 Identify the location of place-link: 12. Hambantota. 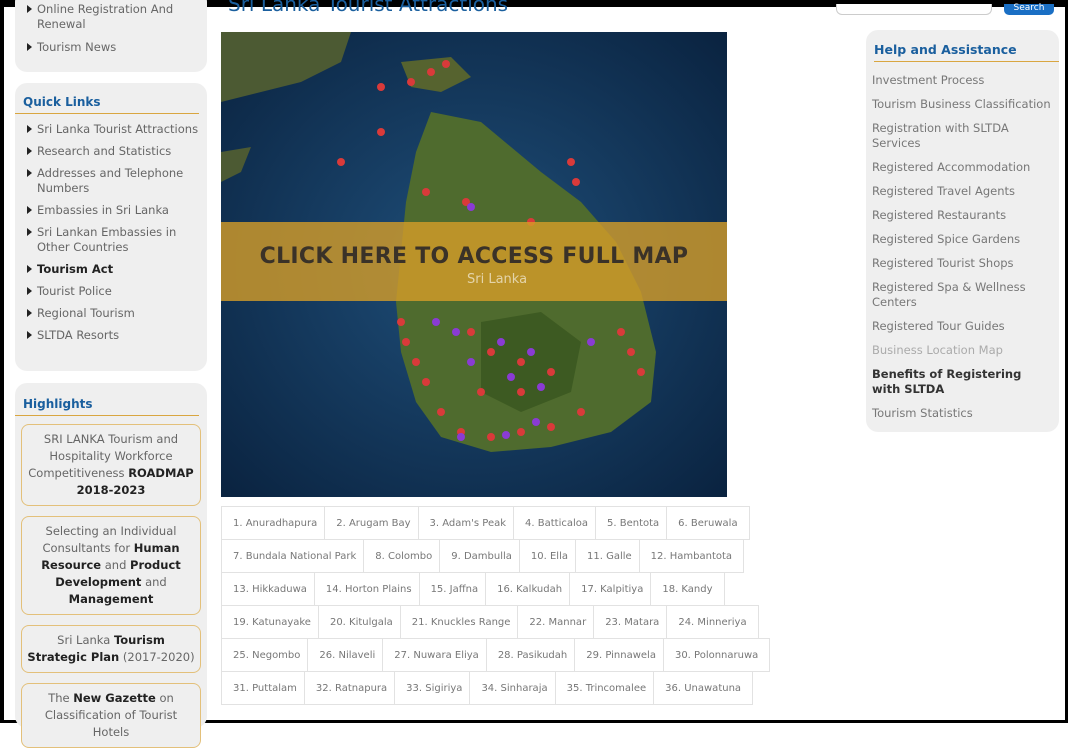
(691, 556).